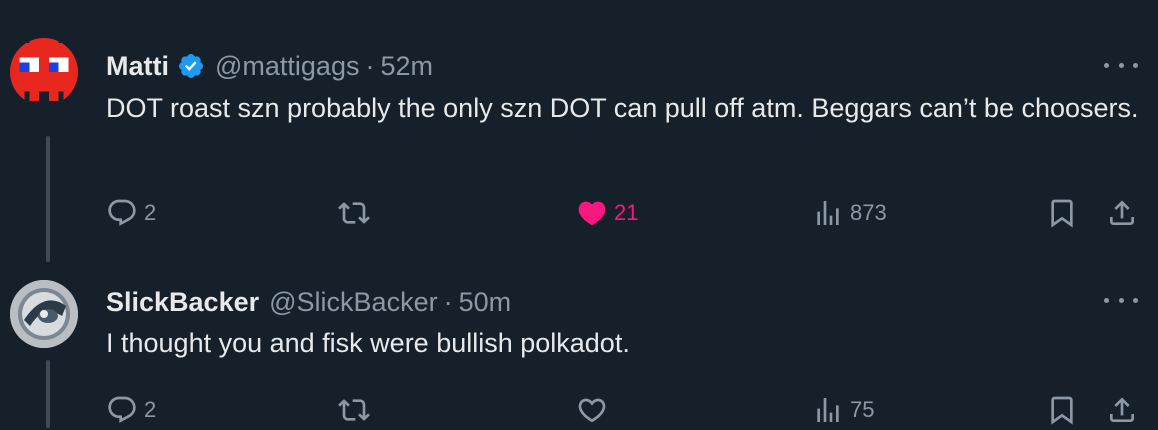 The height and width of the screenshot is (430, 1158). I want to click on display-name: SlickBacker, so click(182, 302).